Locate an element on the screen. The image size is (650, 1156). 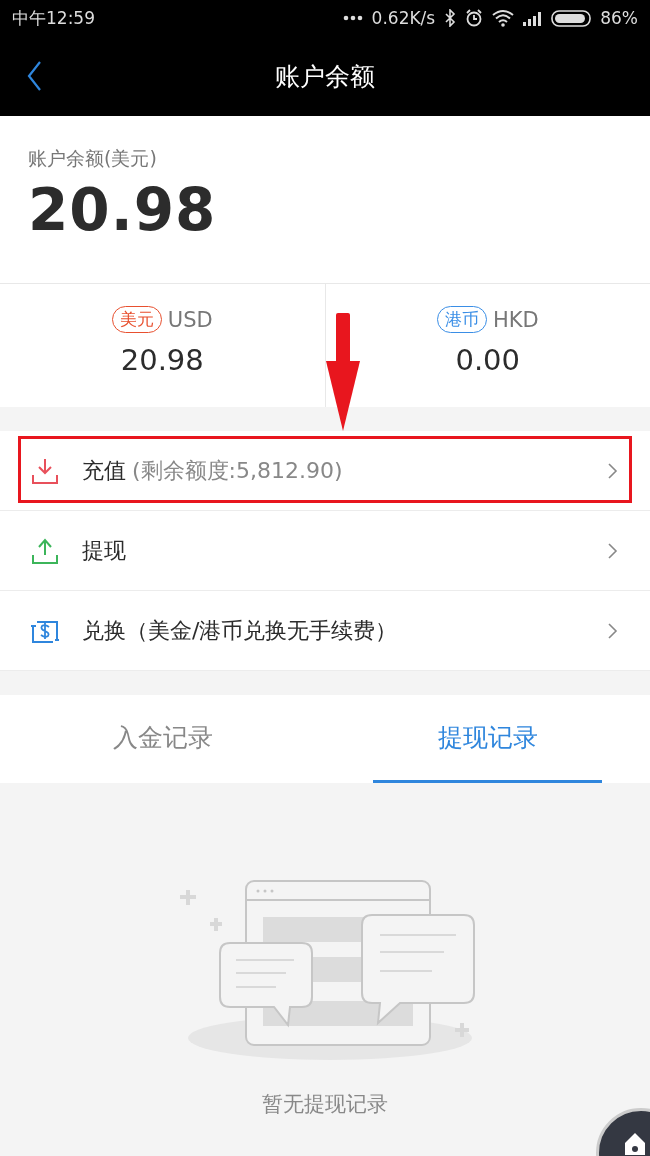
page-title: 账户余额 is located at coordinates (325, 76).